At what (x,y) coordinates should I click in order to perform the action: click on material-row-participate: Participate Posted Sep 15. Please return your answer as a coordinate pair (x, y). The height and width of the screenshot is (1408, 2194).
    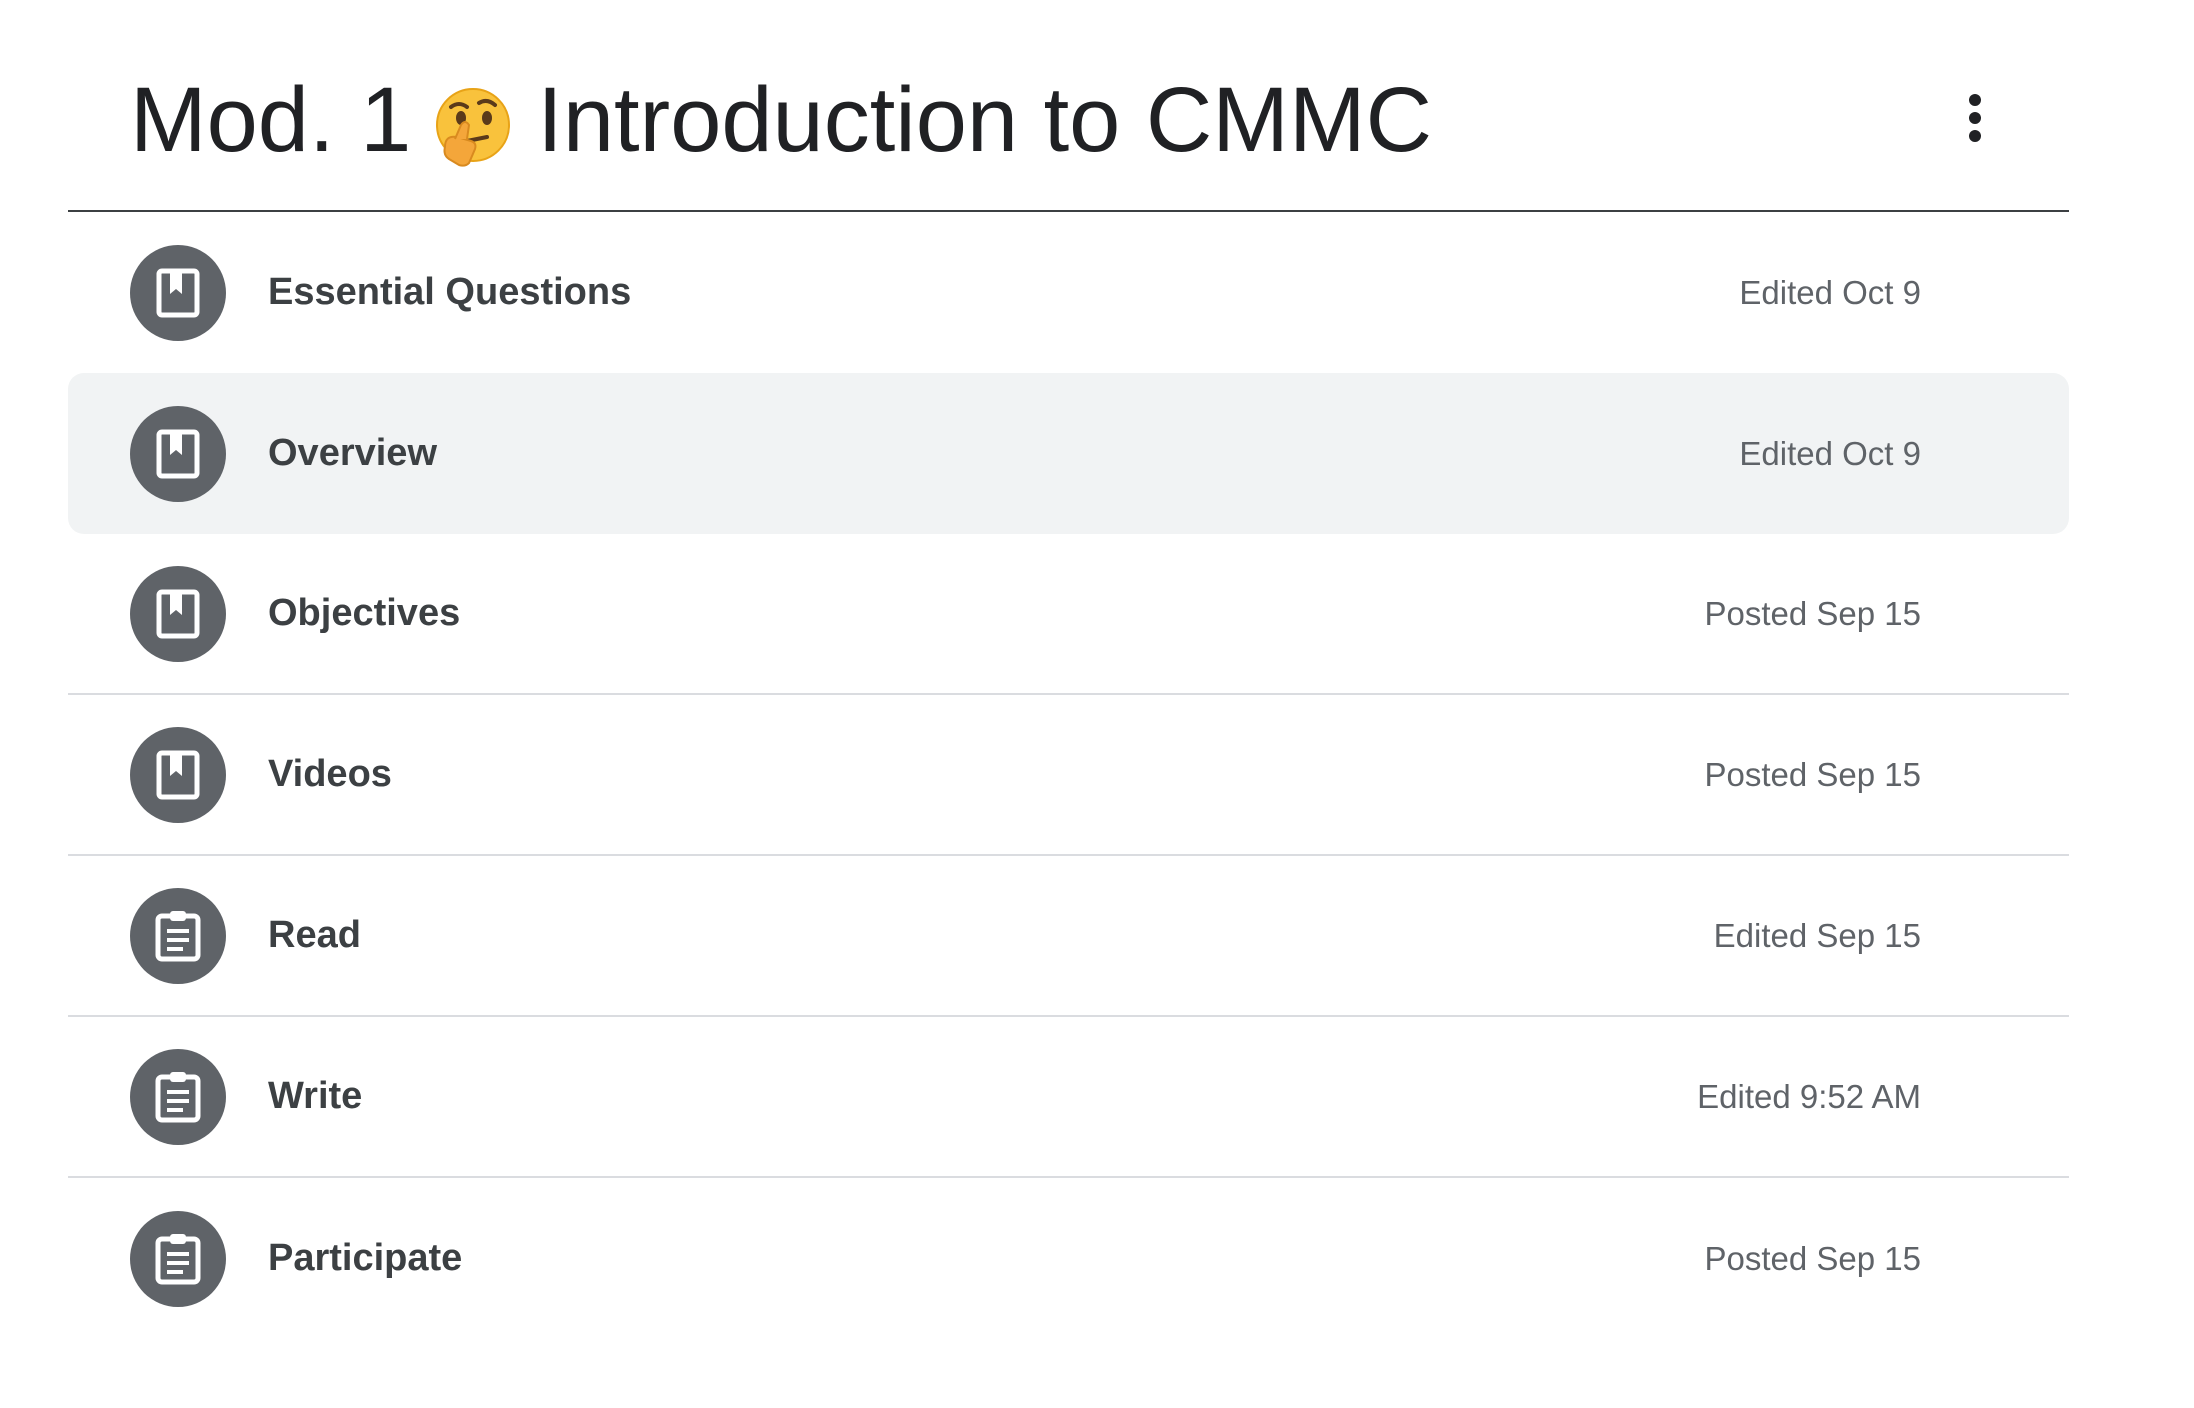
    Looking at the image, I should click on (1068, 1258).